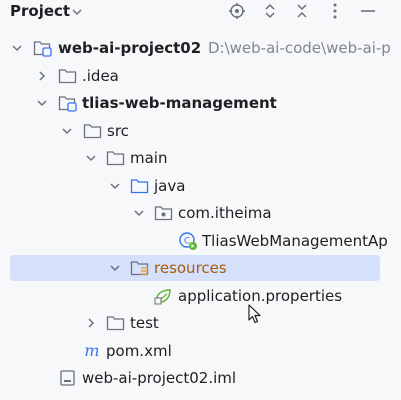  I want to click on tree-node-label: pom.xml, so click(139, 351).